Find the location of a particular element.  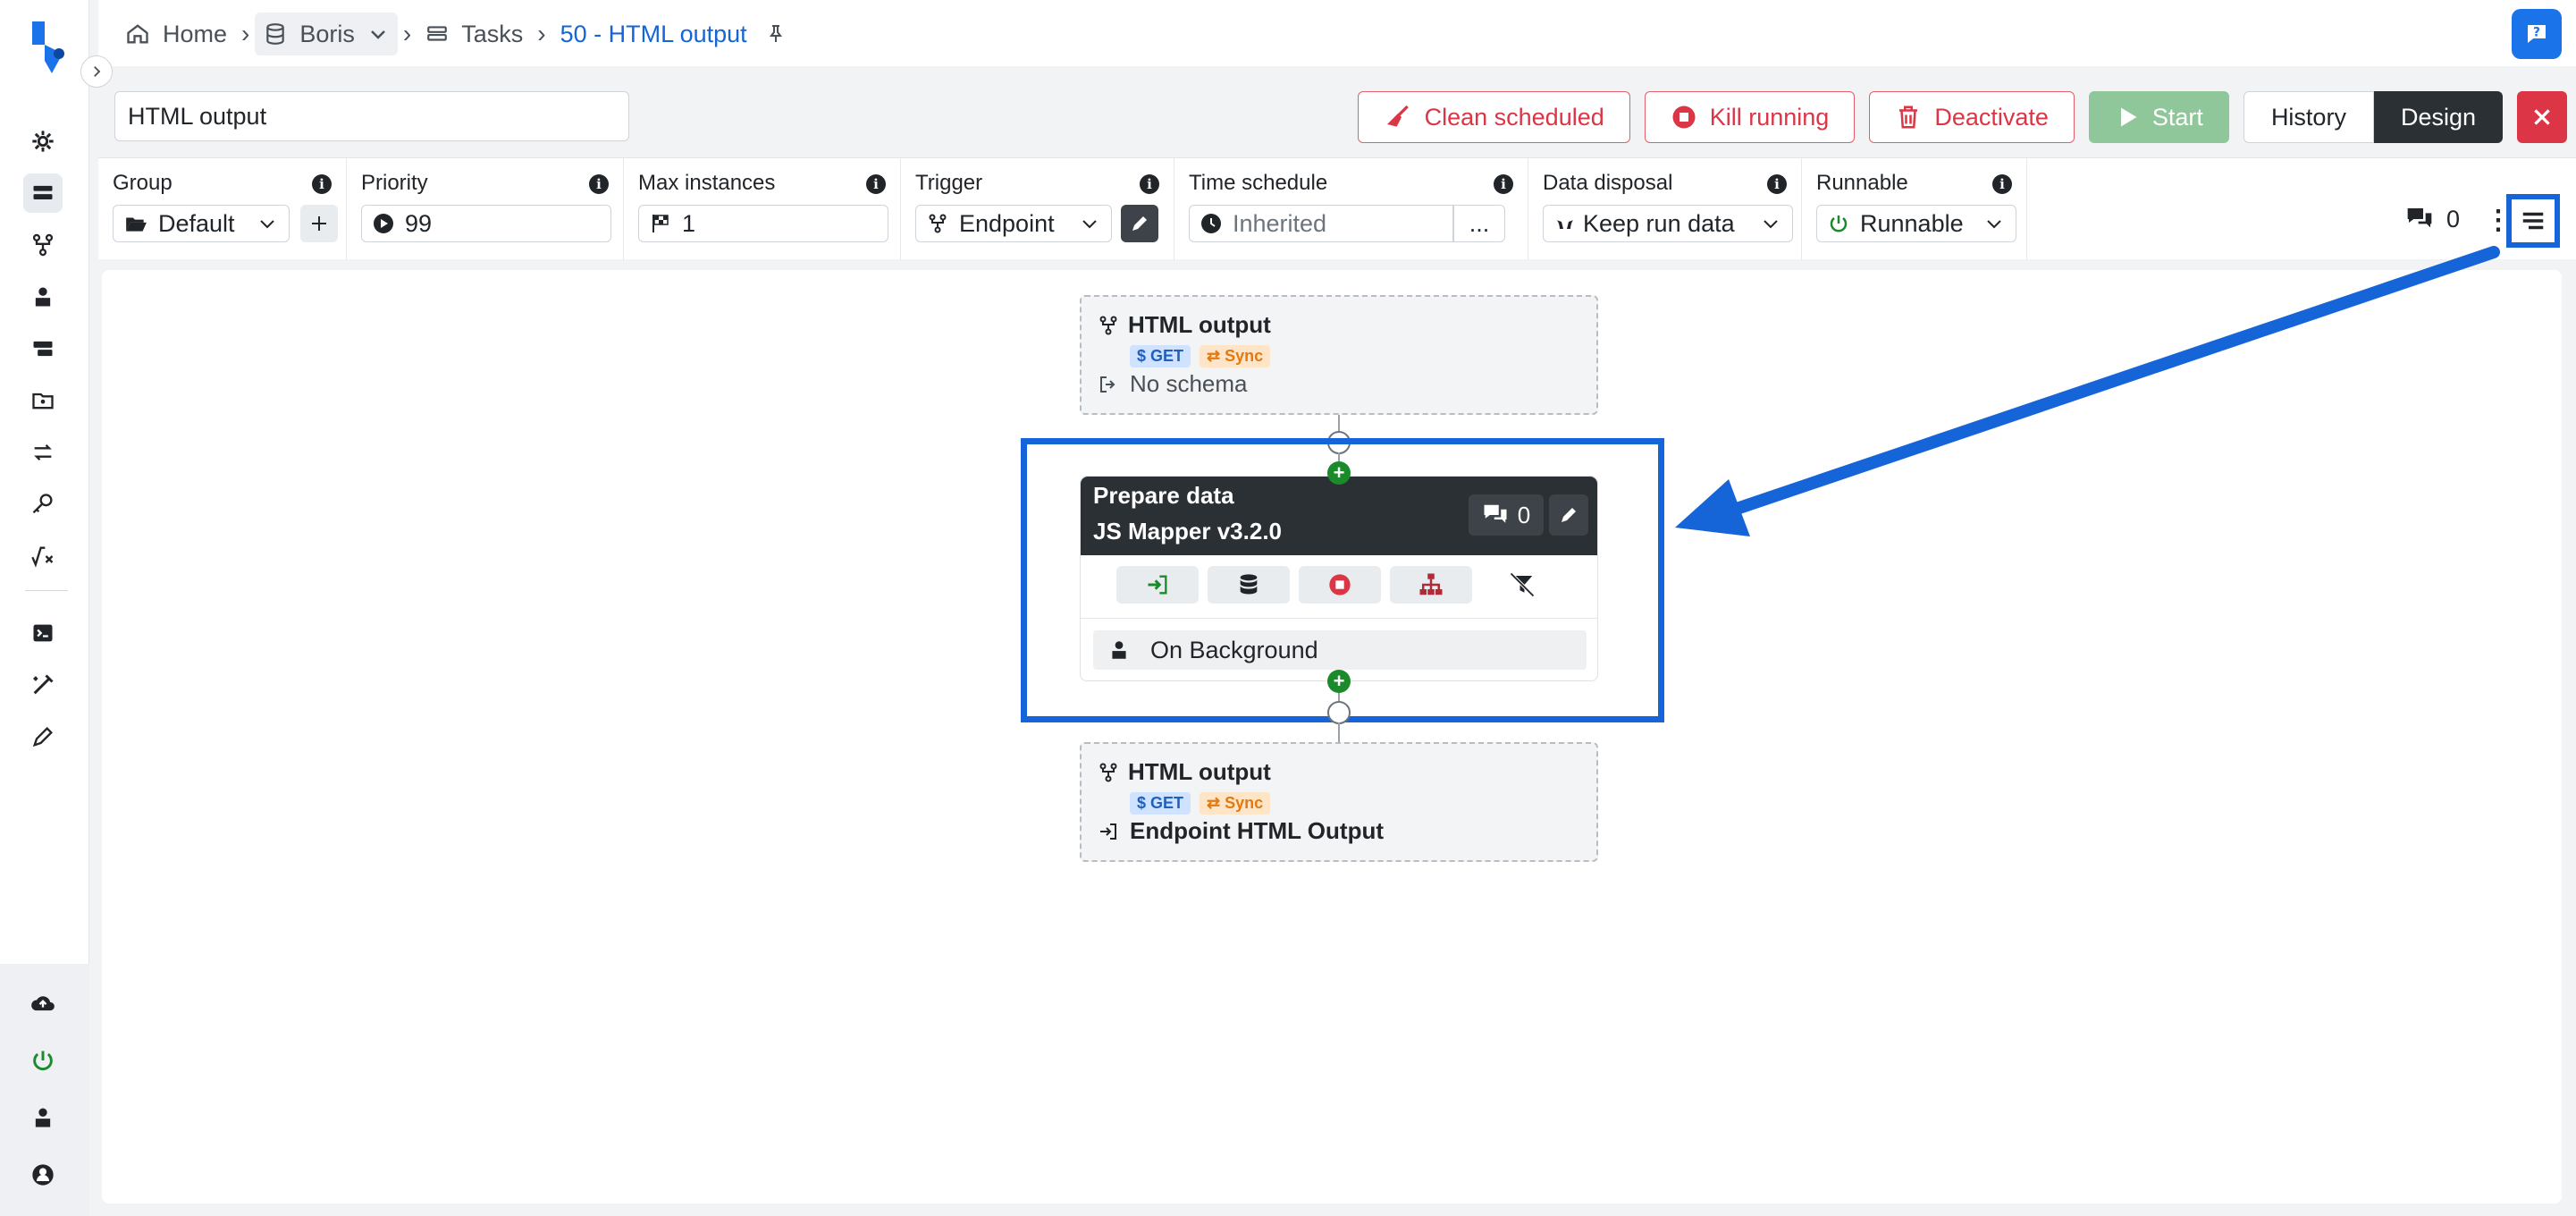

end-node-badges: $ GET ⇄ Sync is located at coordinates (1201, 804).